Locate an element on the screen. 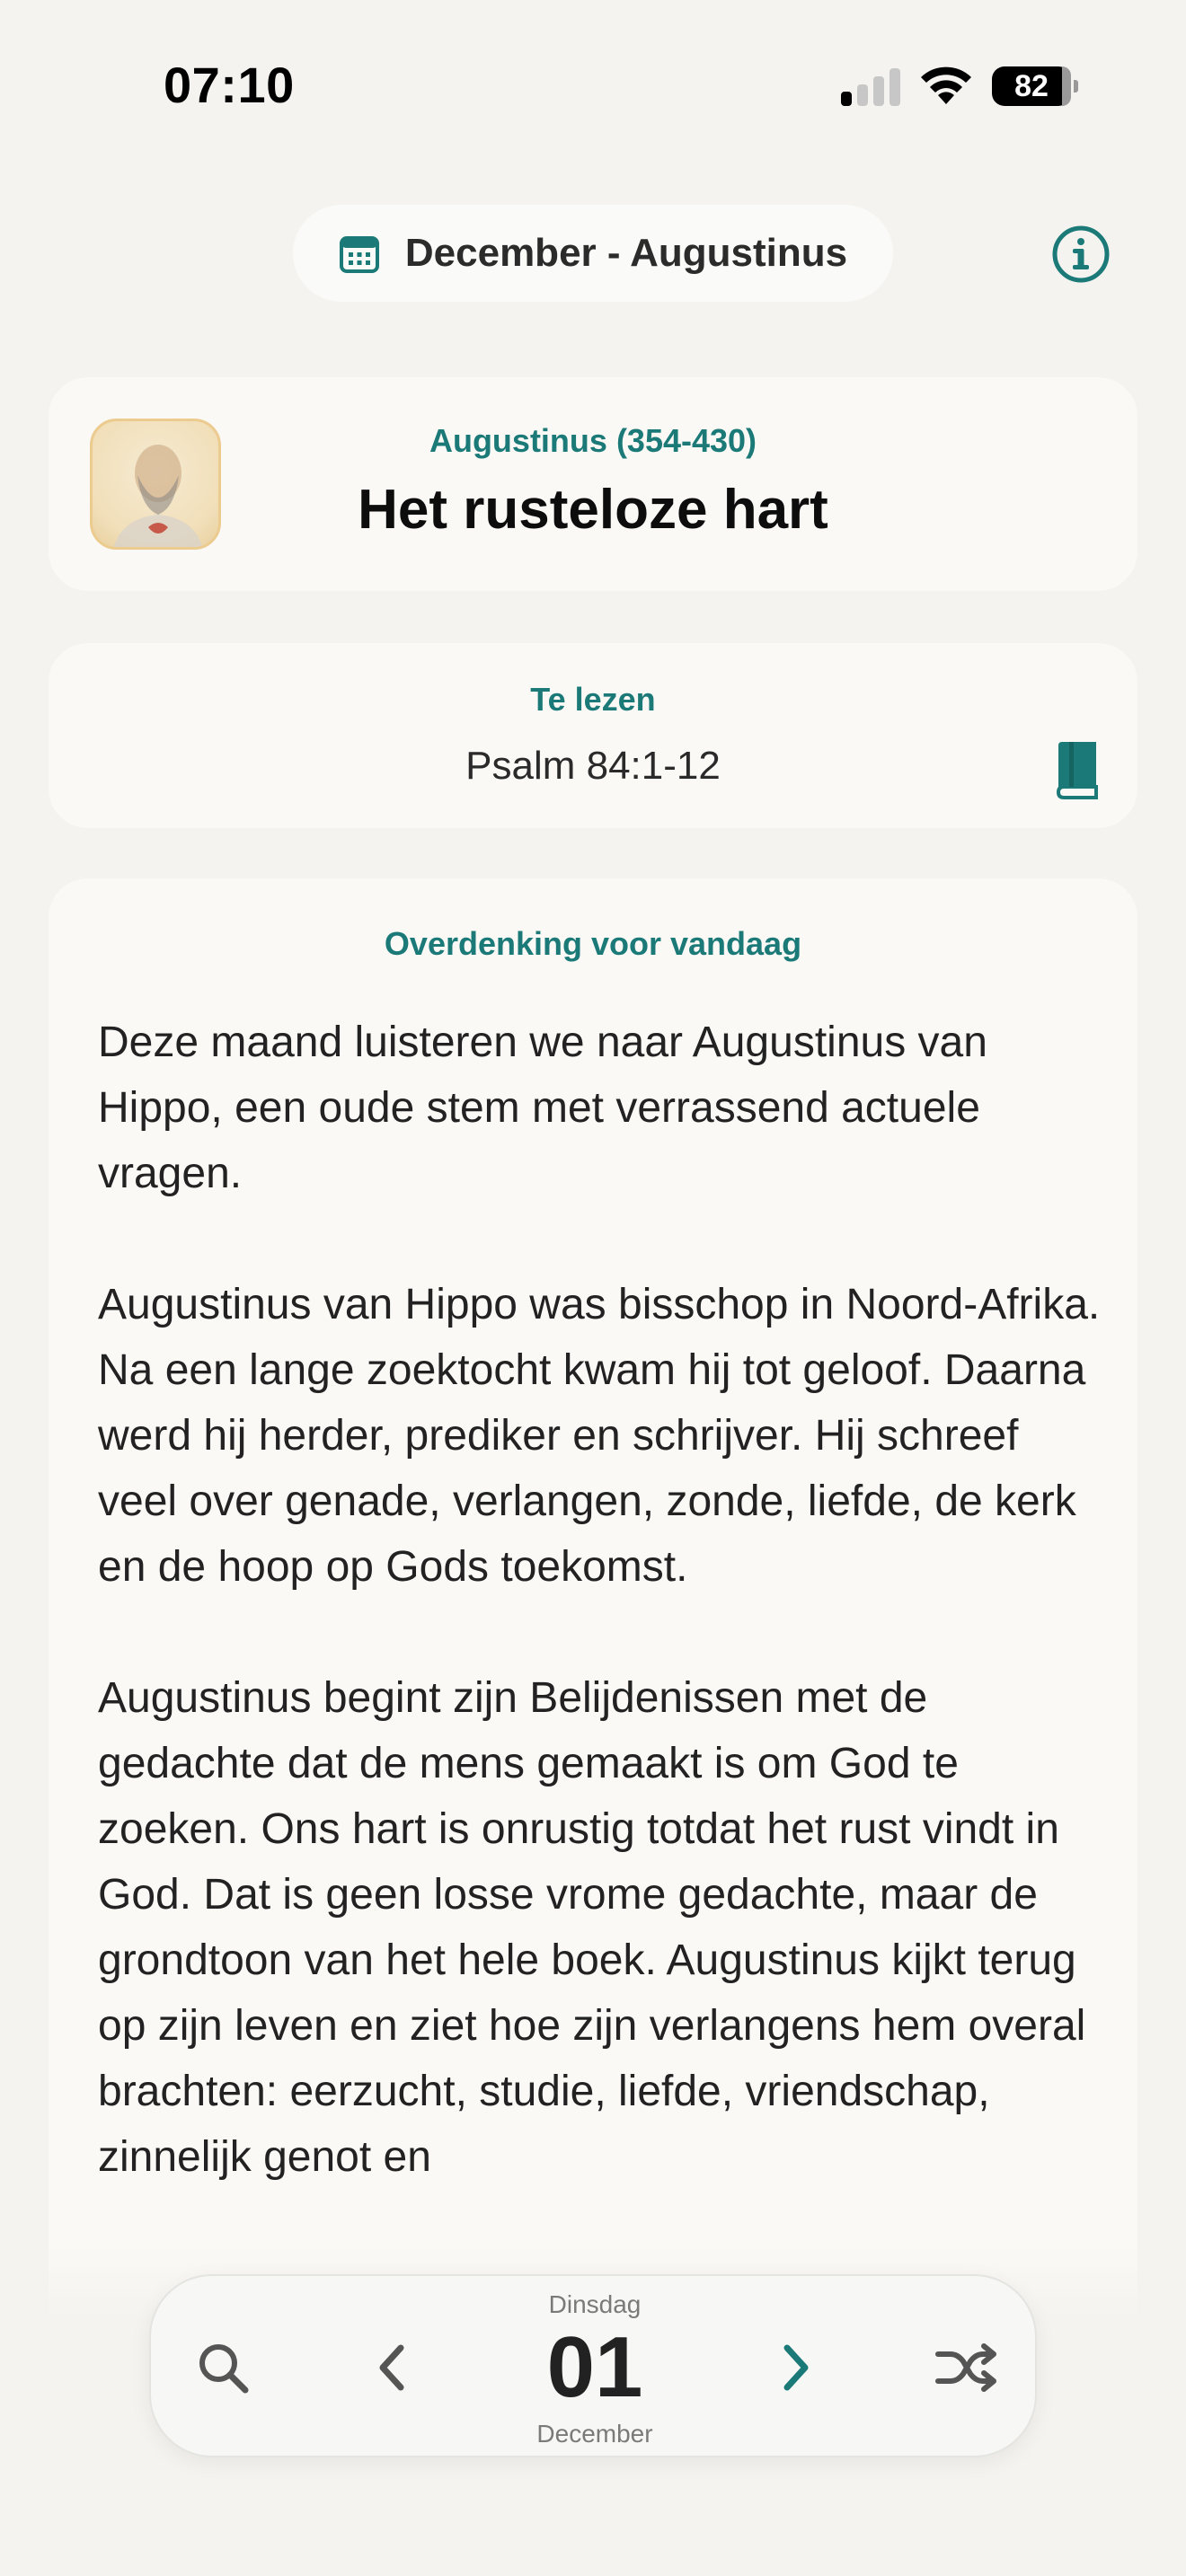 Image resolution: width=1186 pixels, height=2576 pixels. date-month: December is located at coordinates (594, 2434).